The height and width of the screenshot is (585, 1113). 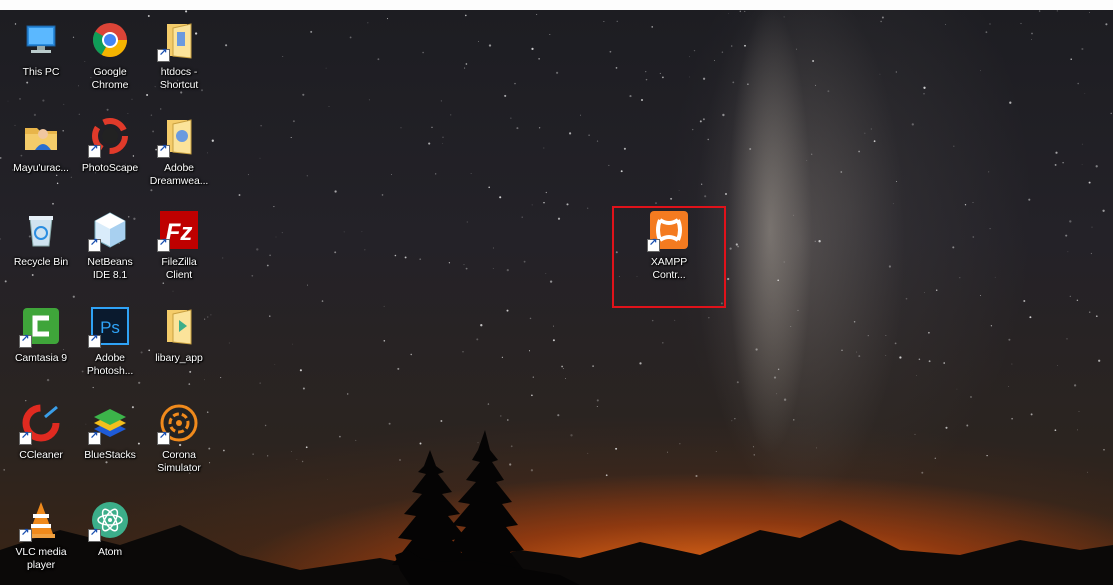 I want to click on desktop-icon-photoscape: PhotoScape, so click(x=110, y=145).